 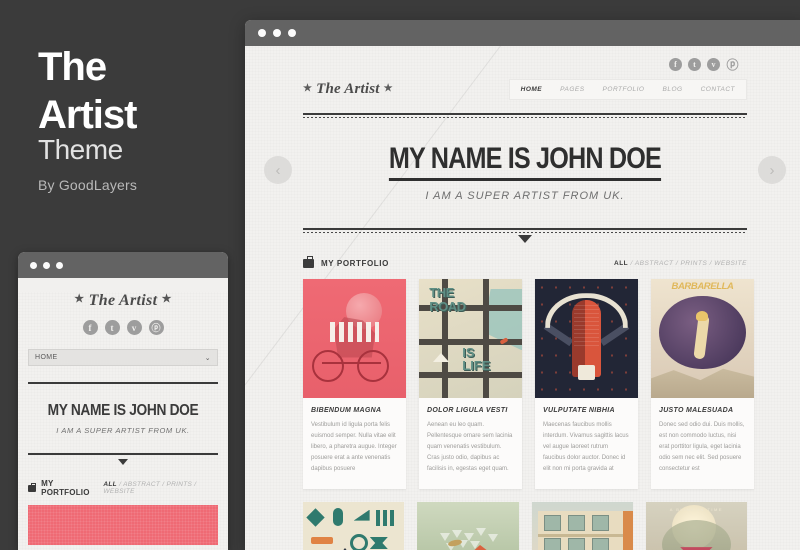 I want to click on shape-wrench, so click(x=378, y=543).